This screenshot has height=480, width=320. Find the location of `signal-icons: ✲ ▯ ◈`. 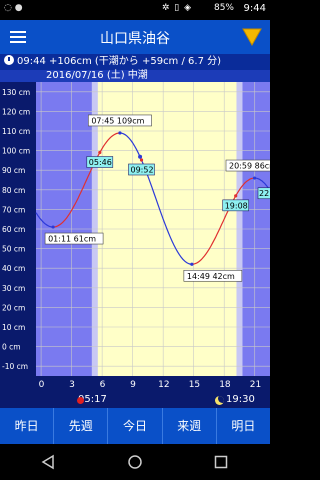

signal-icons: ✲ ▯ ◈ is located at coordinates (176, 8).